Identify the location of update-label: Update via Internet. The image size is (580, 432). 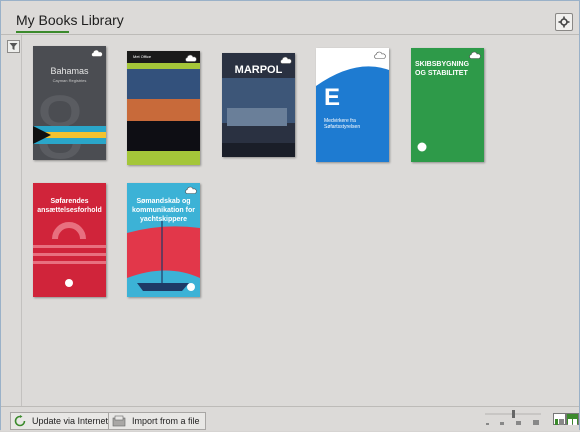
(70, 421).